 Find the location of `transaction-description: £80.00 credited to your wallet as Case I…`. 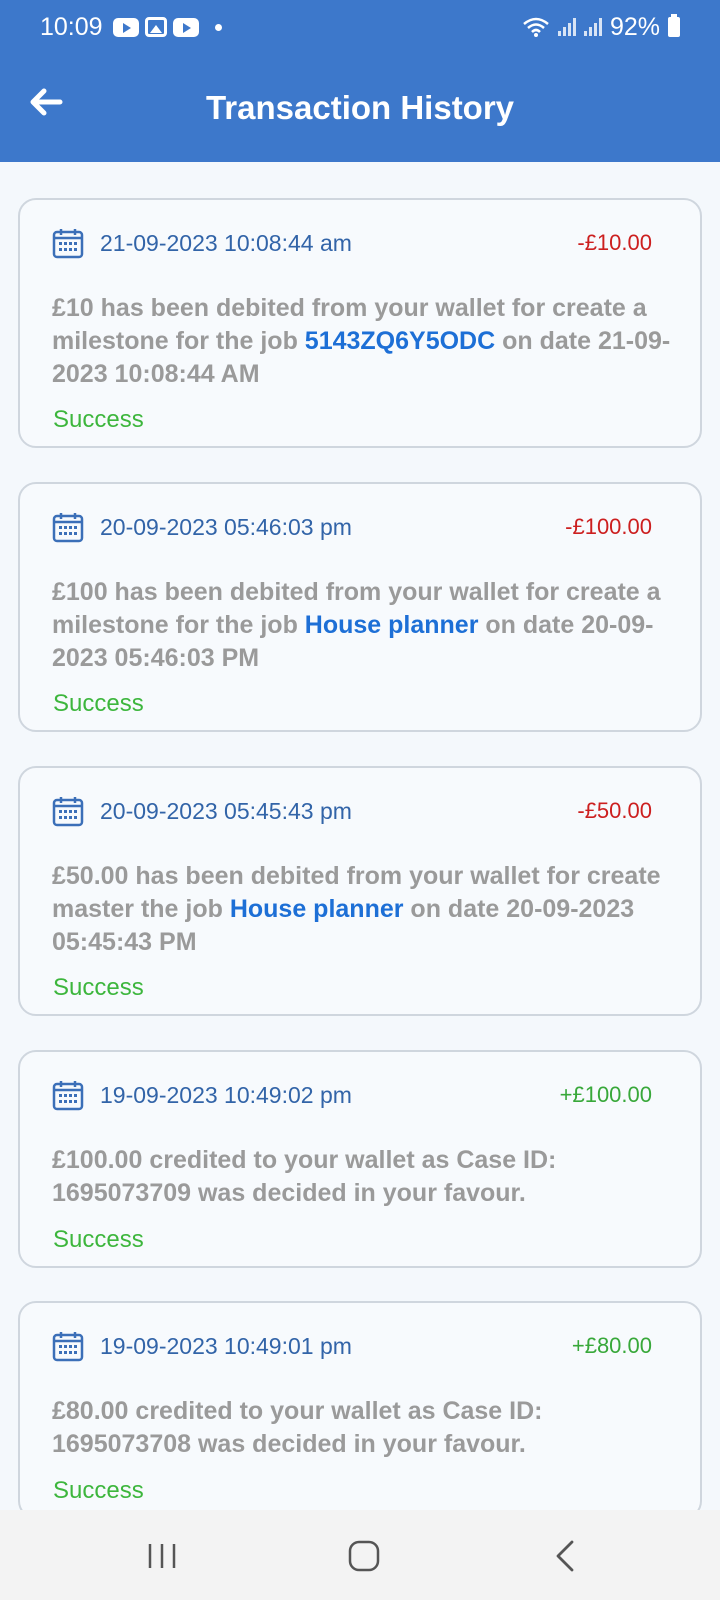

transaction-description: £80.00 credited to your wallet as Case I… is located at coordinates (297, 1427).